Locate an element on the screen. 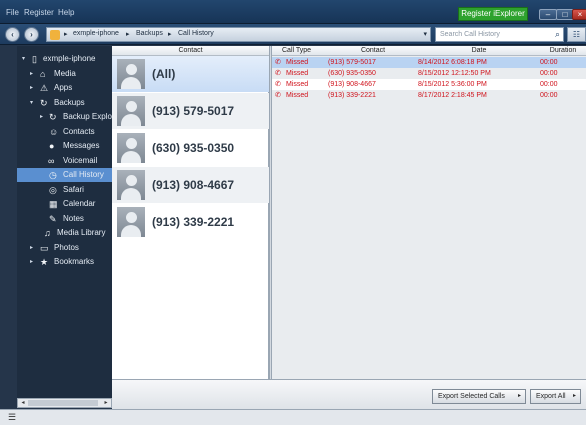 This screenshot has width=586, height=425. search-input: Search Call History ⌕ is located at coordinates (499, 34).